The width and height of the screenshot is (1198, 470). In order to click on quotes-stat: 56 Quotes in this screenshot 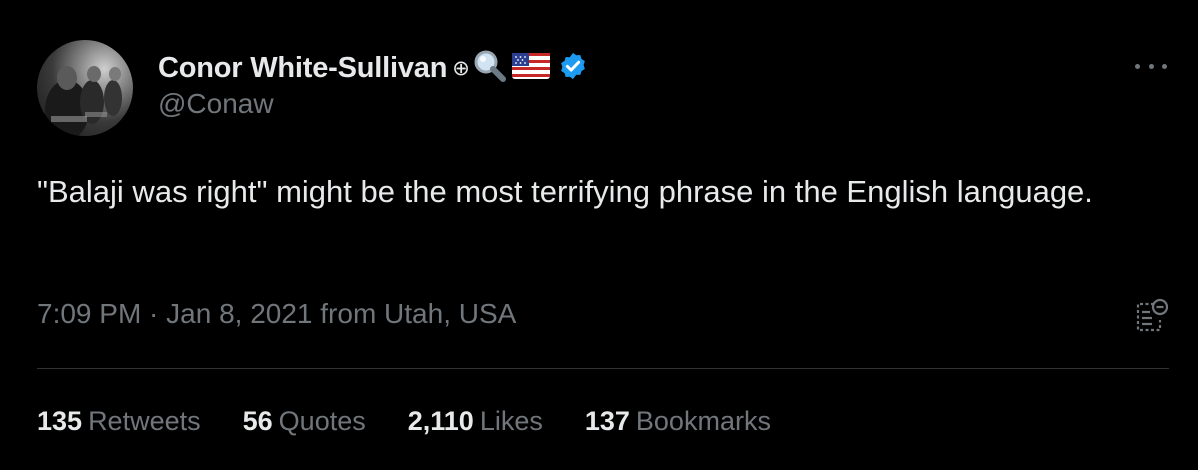, I will do `click(304, 421)`.